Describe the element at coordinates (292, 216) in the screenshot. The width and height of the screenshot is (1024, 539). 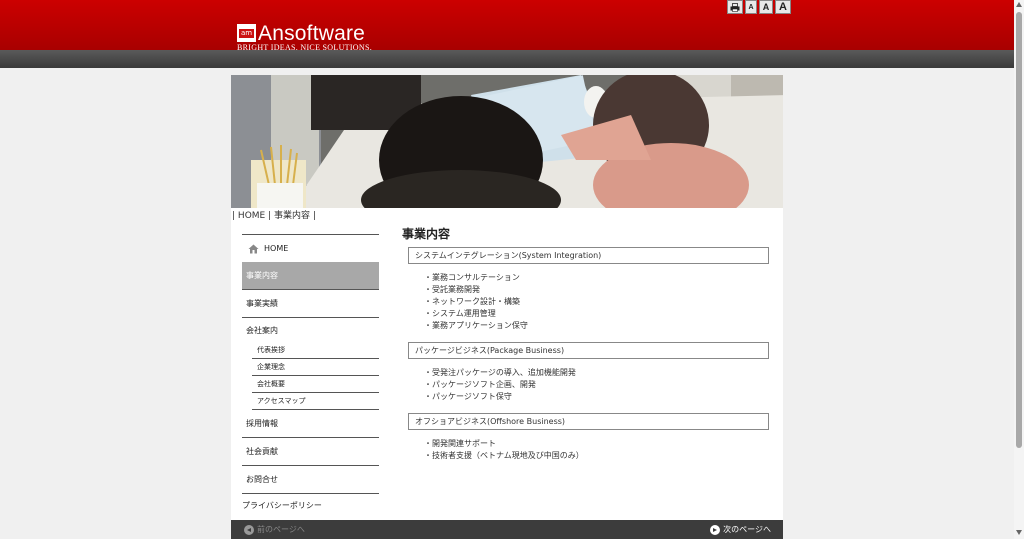
I see `breadcrumb-current: 事業内容` at that location.